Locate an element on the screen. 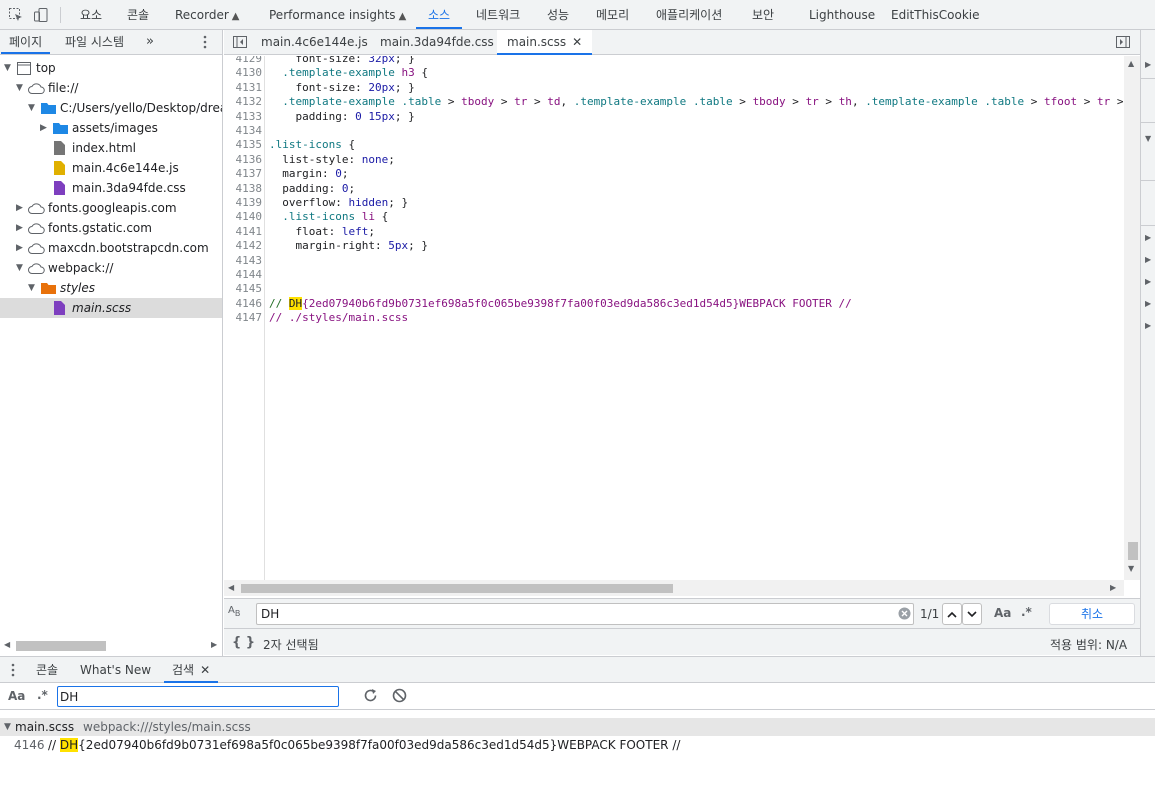 Image resolution: width=1155 pixels, height=789 pixels. line-number: 4139 is located at coordinates (243, 203).